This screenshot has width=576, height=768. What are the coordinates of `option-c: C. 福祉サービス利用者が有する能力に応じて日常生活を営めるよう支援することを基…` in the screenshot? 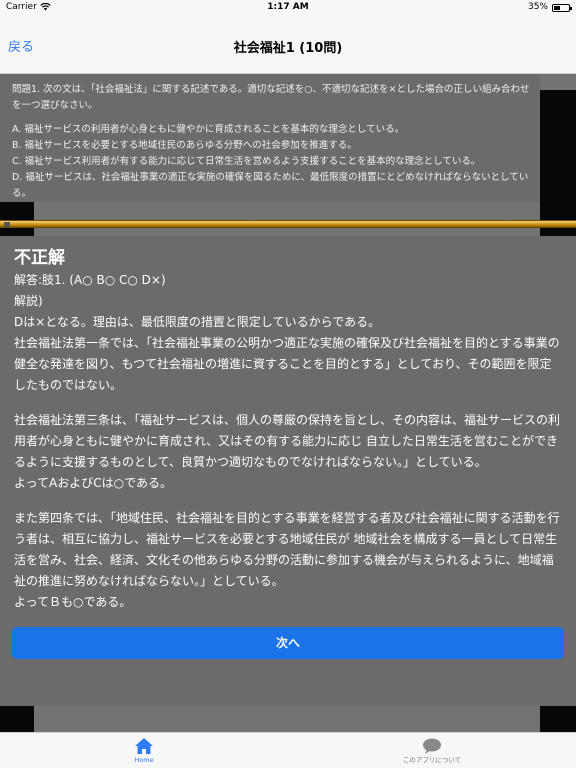 It's located at (246, 161).